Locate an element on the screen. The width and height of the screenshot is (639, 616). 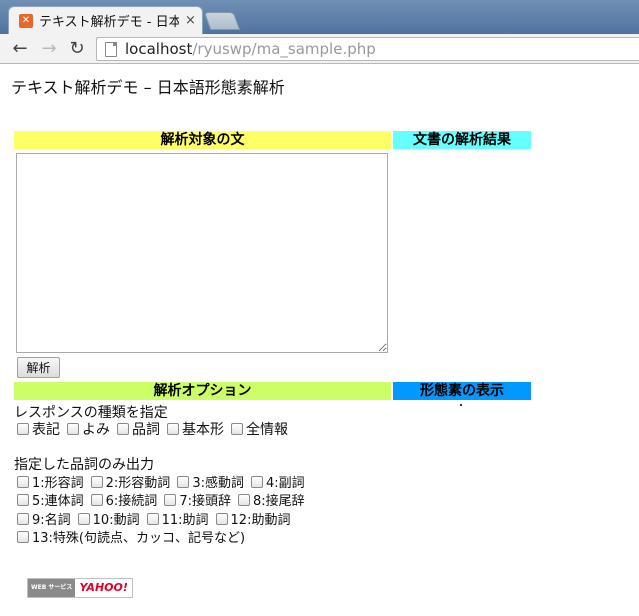
forward-arrow-icon: → is located at coordinates (49, 49).